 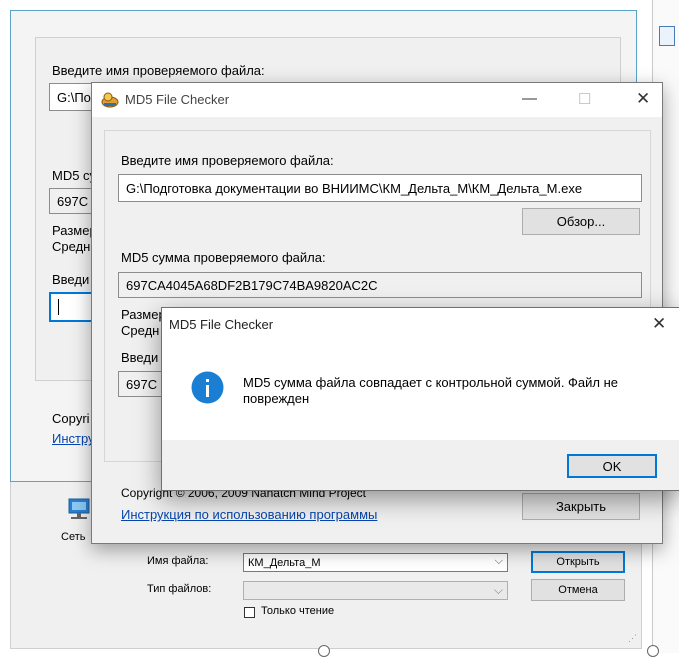 What do you see at coordinates (298, 611) in the screenshot?
I see `readonly-label: Только чтение` at bounding box center [298, 611].